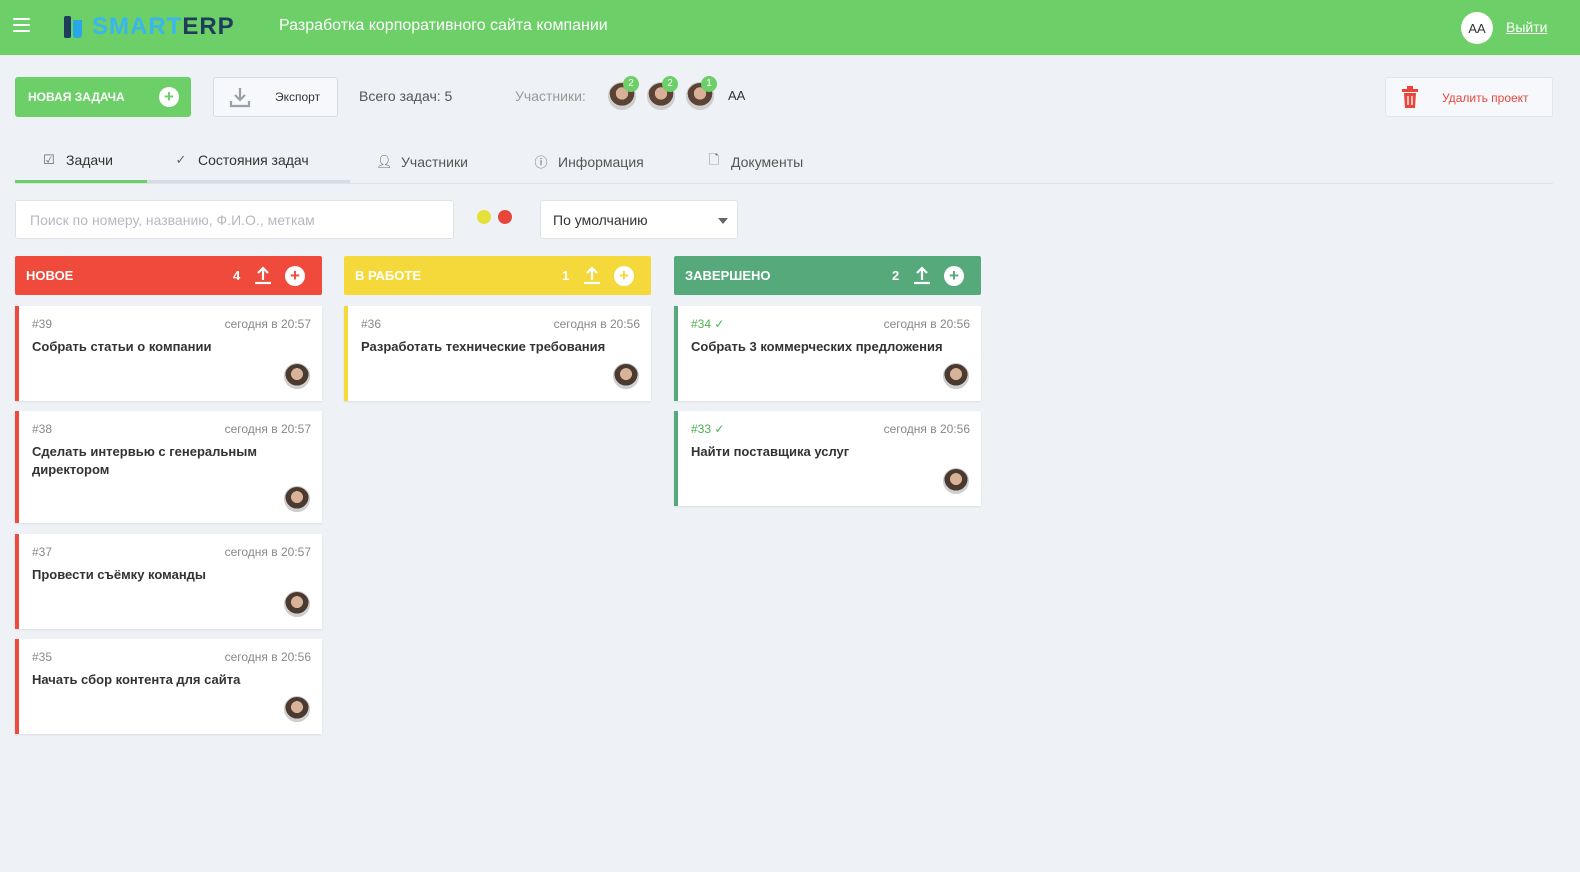  What do you see at coordinates (237, 275) in the screenshot?
I see `column-count: 4` at bounding box center [237, 275].